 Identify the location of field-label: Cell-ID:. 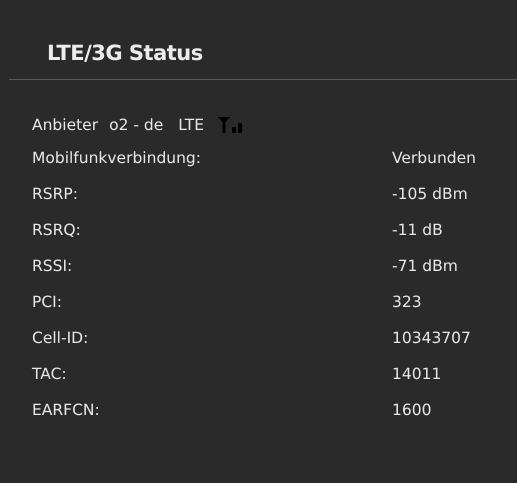
(61, 338).